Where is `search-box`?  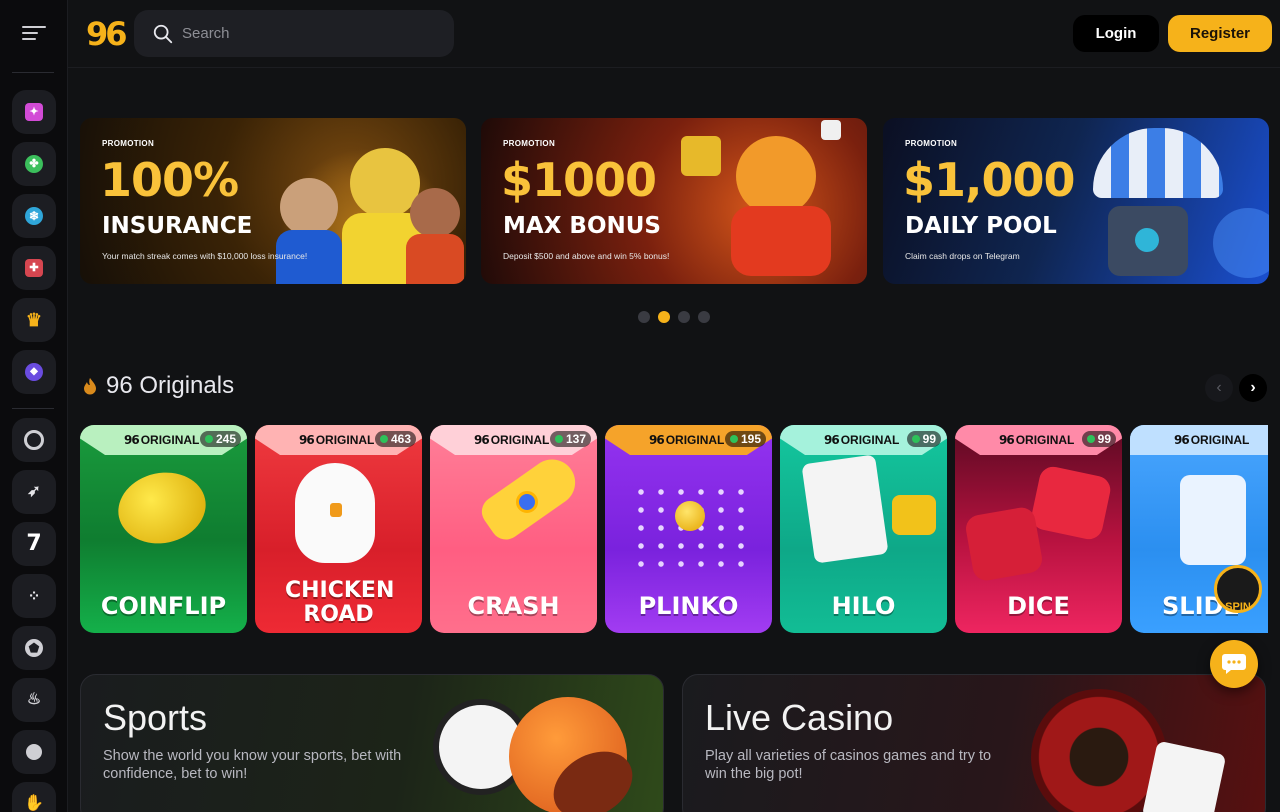
search-box is located at coordinates (294, 33).